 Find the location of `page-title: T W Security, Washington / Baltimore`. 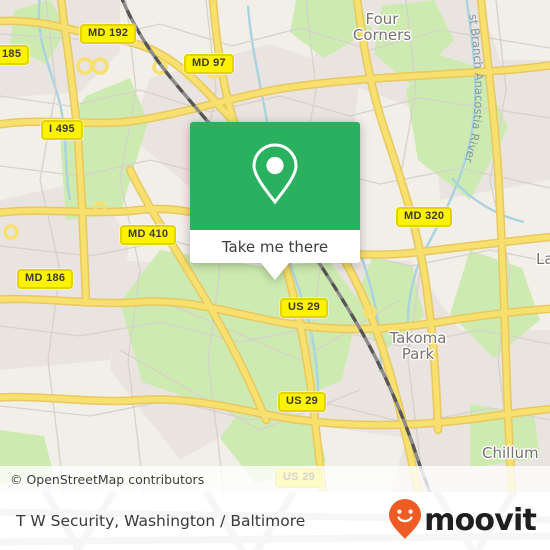

page-title: T W Security, Washington / Baltimore is located at coordinates (160, 521).